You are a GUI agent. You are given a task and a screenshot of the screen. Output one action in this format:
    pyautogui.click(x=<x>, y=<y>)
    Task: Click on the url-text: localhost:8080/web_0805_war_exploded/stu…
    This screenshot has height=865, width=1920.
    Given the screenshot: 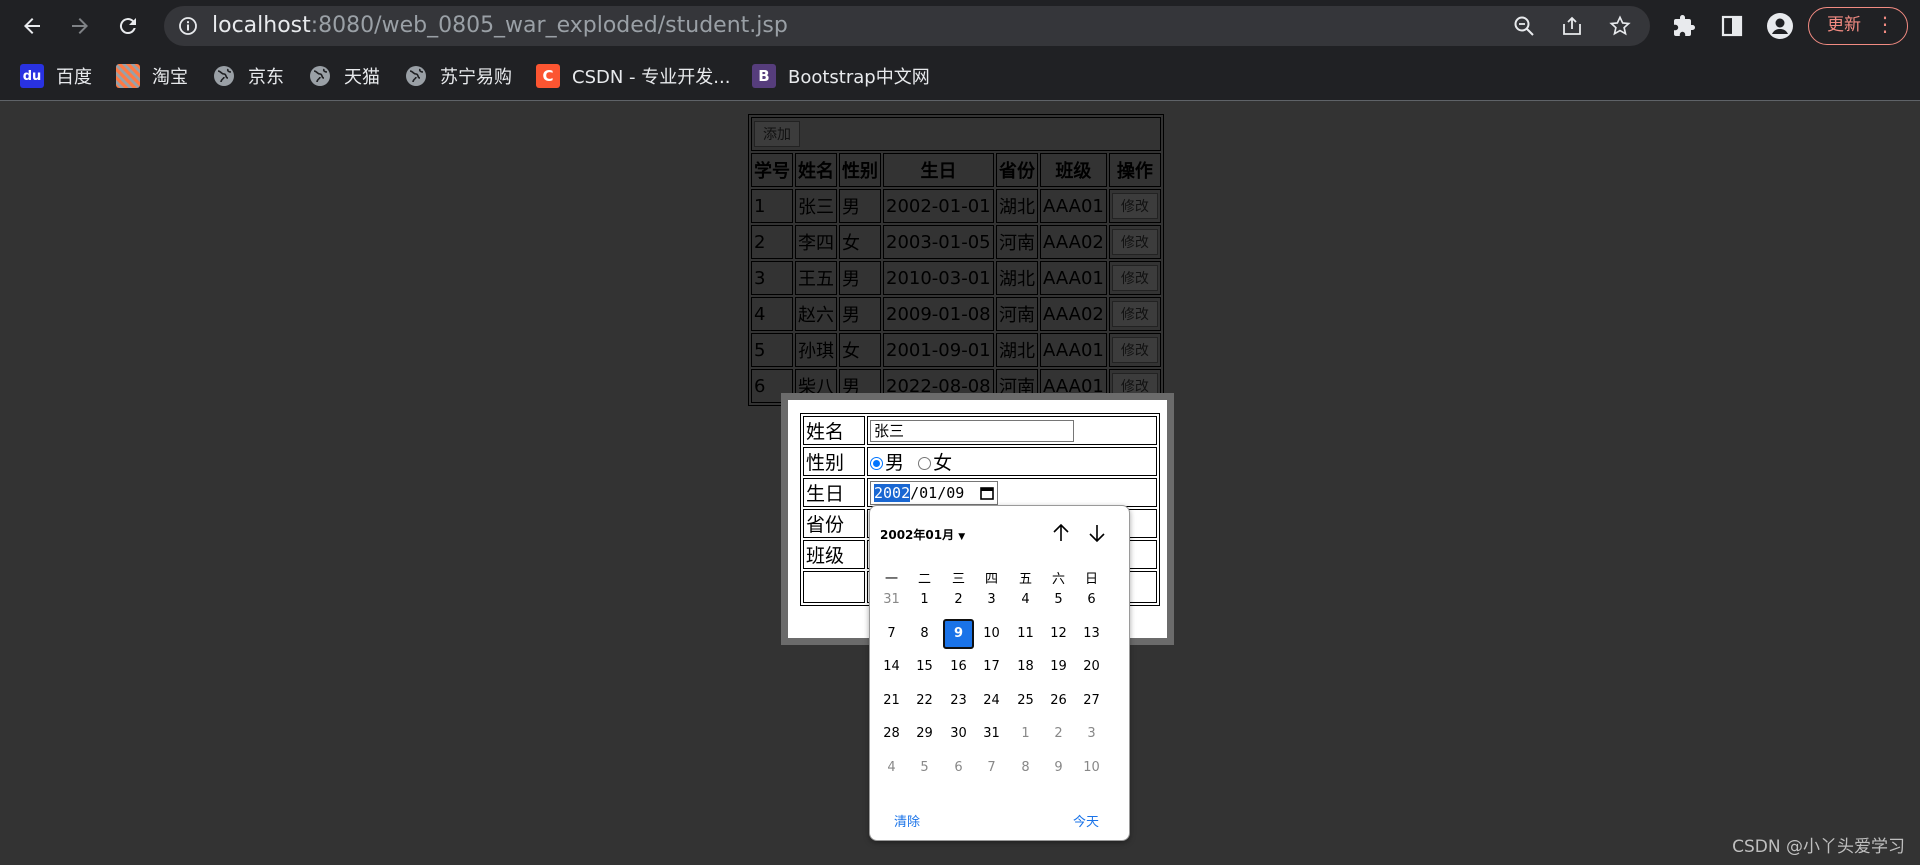 What is the action you would take?
    pyautogui.click(x=500, y=26)
    